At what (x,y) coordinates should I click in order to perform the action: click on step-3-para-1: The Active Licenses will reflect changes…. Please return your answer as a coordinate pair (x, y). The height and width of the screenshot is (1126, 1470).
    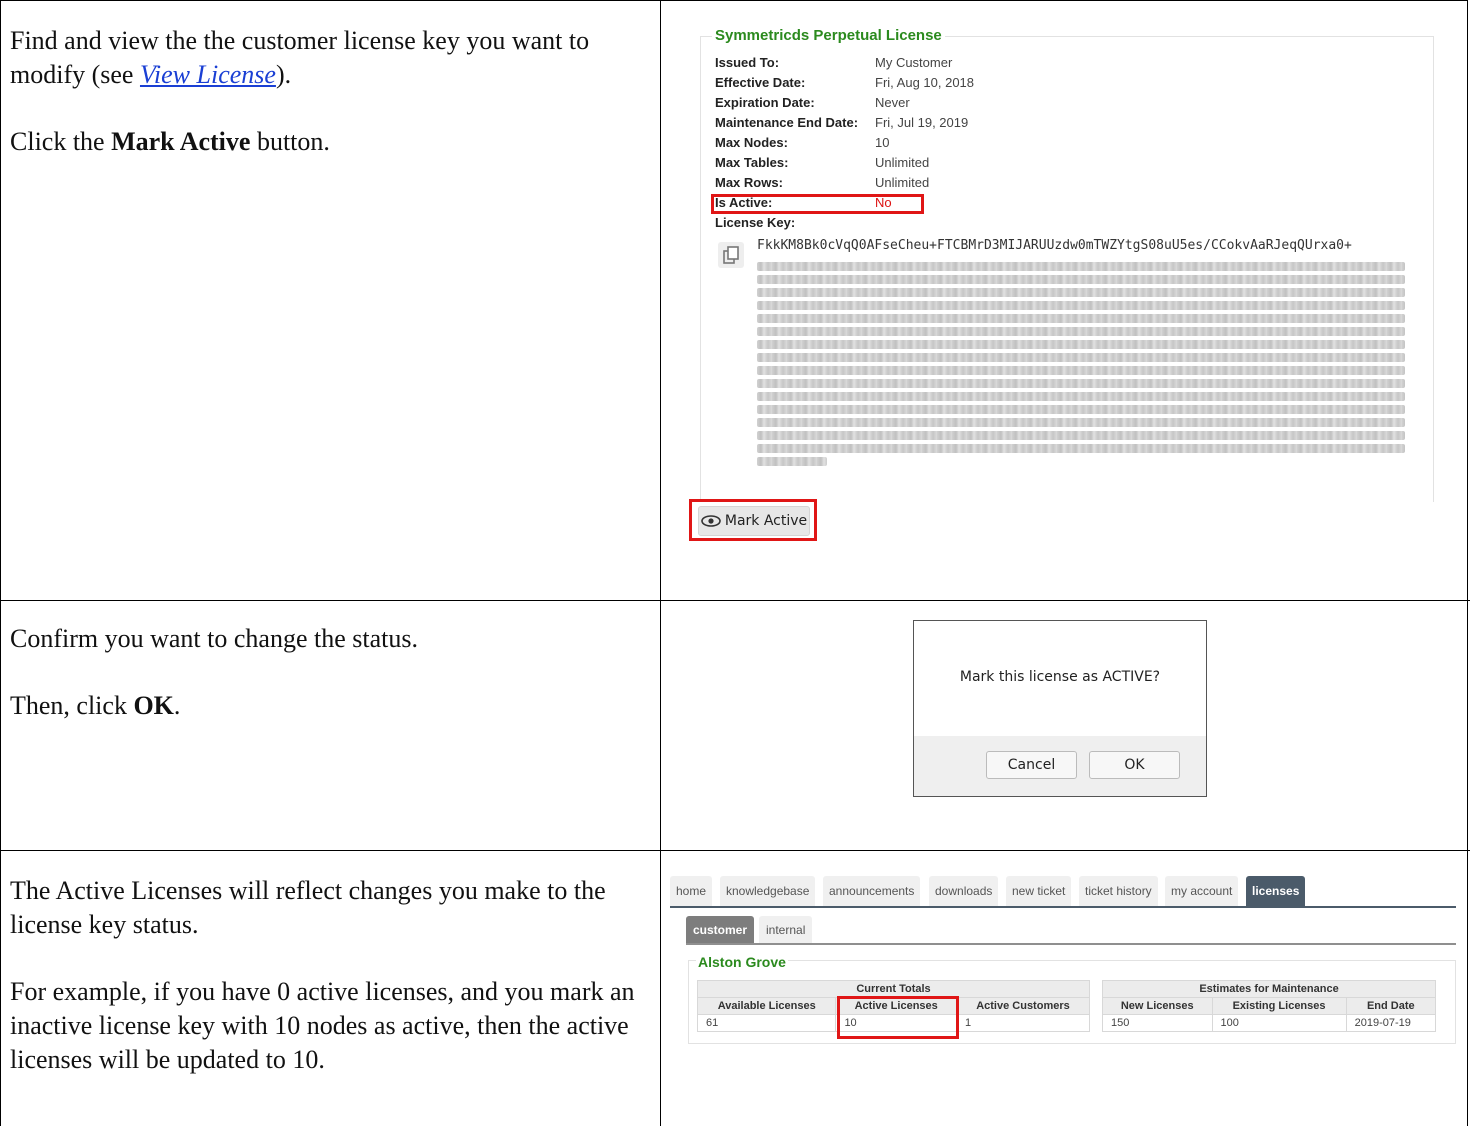
    Looking at the image, I should click on (308, 907).